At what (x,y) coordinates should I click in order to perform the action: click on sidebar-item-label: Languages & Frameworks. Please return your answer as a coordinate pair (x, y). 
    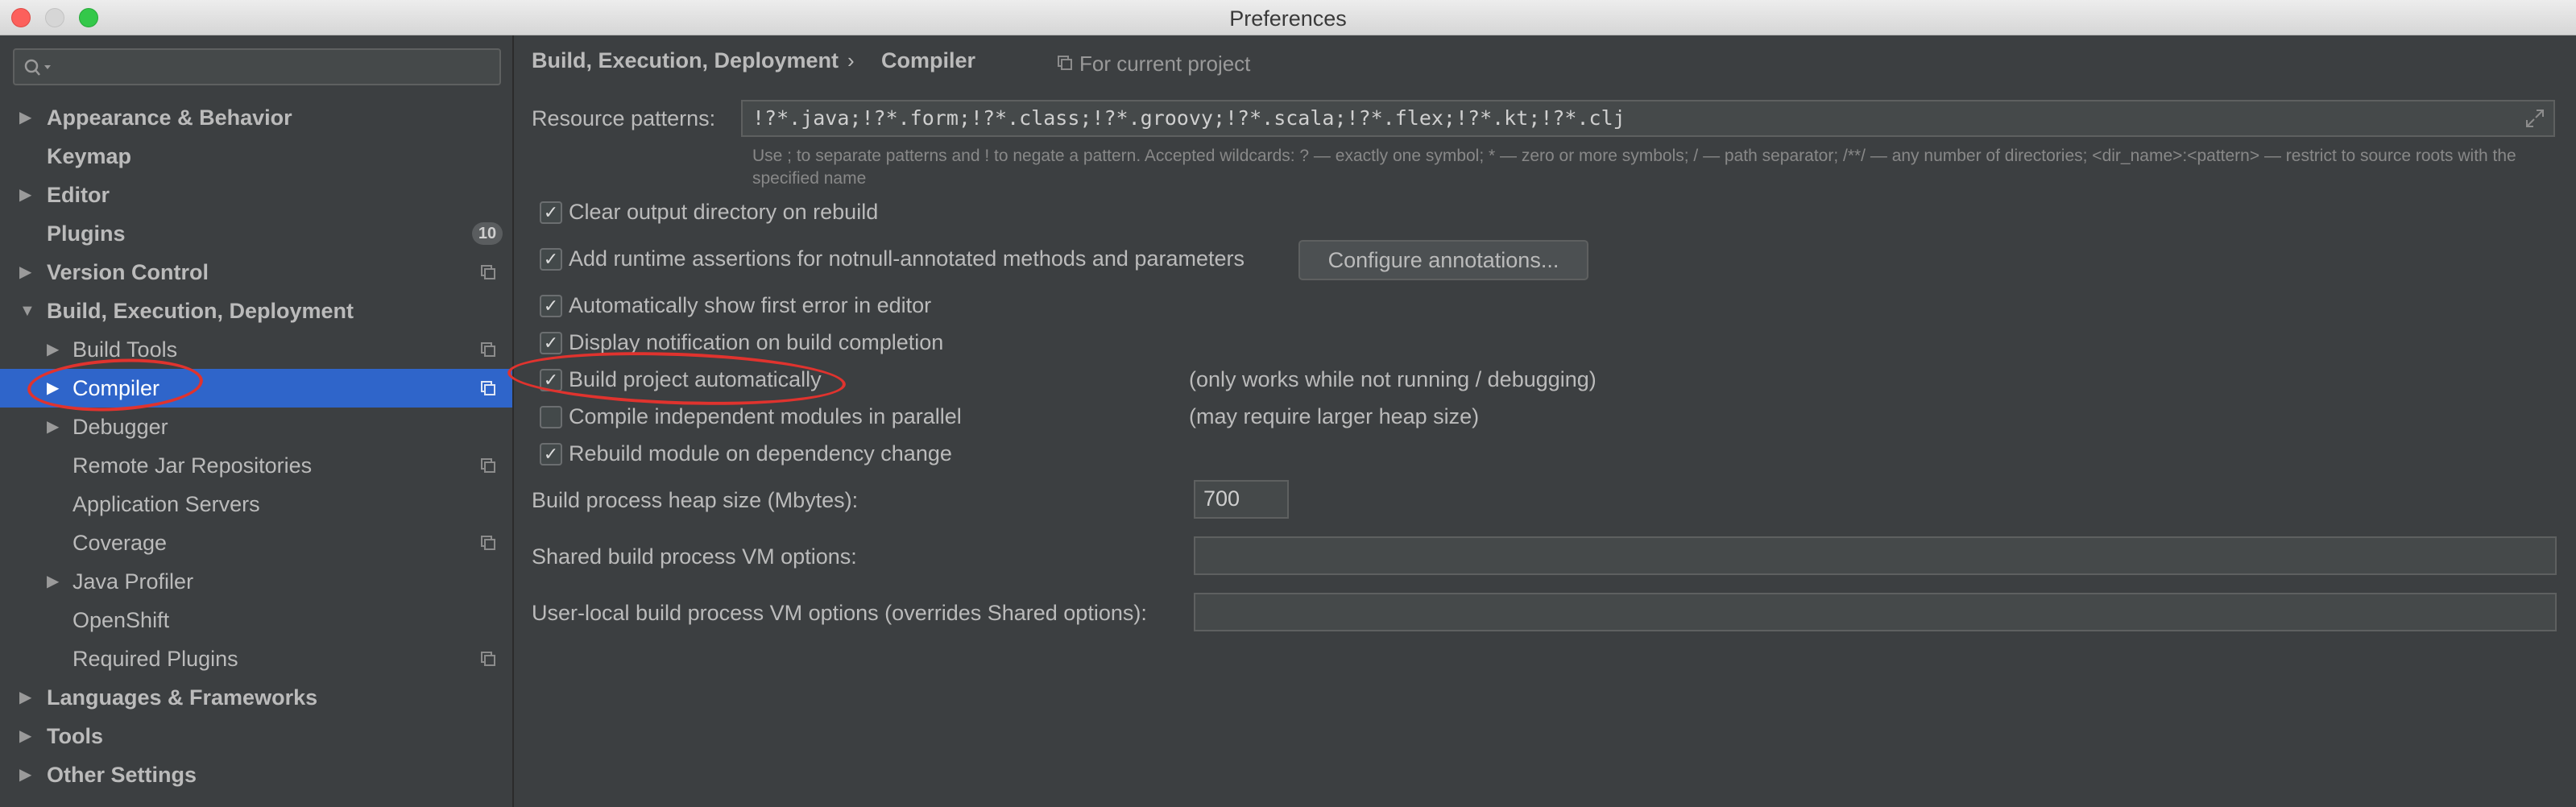
    Looking at the image, I should click on (182, 697).